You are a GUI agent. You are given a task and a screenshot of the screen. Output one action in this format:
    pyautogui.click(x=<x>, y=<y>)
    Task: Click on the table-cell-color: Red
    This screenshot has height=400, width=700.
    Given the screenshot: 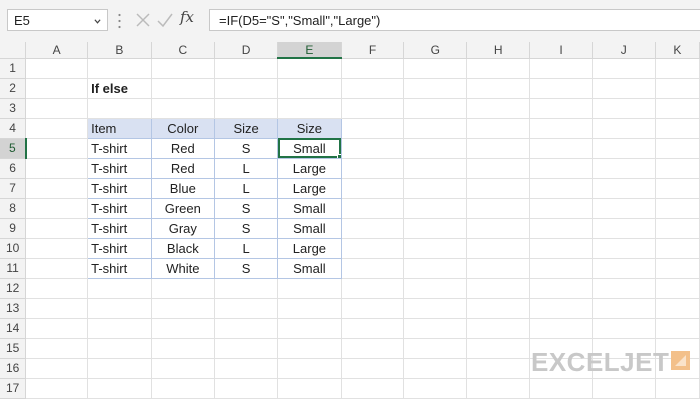 What is the action you would take?
    pyautogui.click(x=183, y=148)
    